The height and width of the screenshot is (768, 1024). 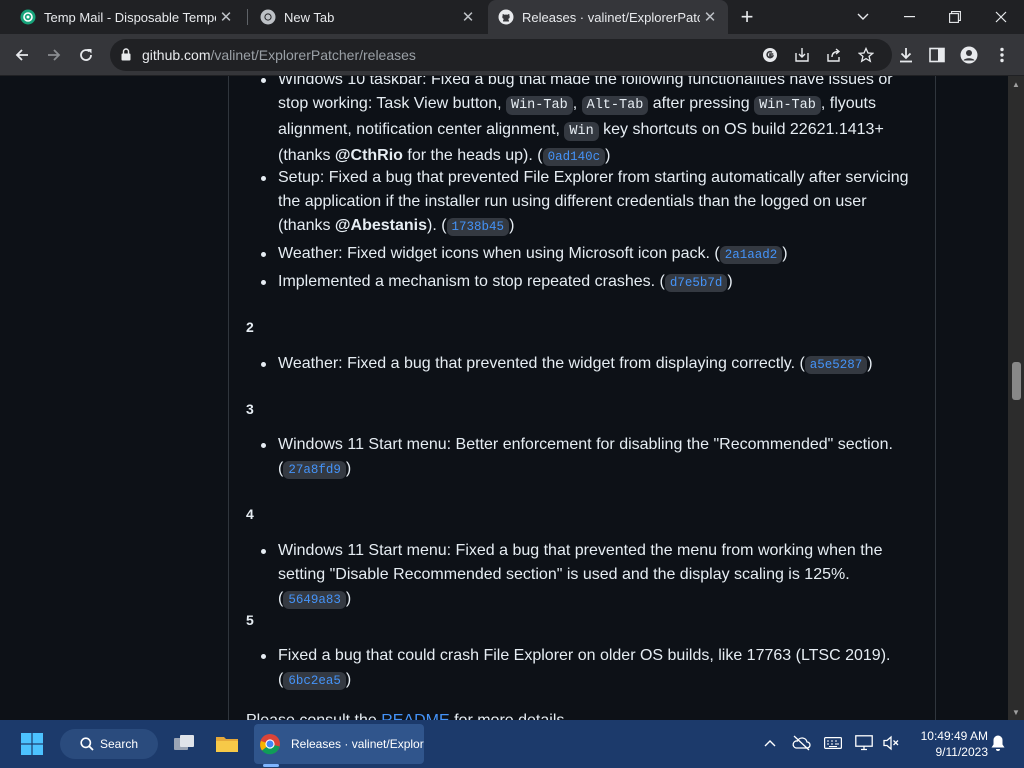 What do you see at coordinates (32, 744) in the screenshot?
I see `start-button` at bounding box center [32, 744].